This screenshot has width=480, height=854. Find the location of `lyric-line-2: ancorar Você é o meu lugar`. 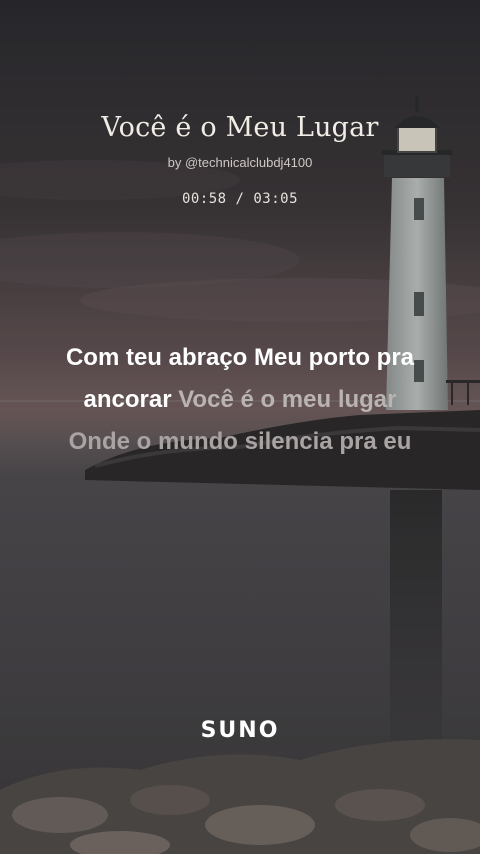

lyric-line-2: ancorar Você é o meu lugar is located at coordinates (240, 400).